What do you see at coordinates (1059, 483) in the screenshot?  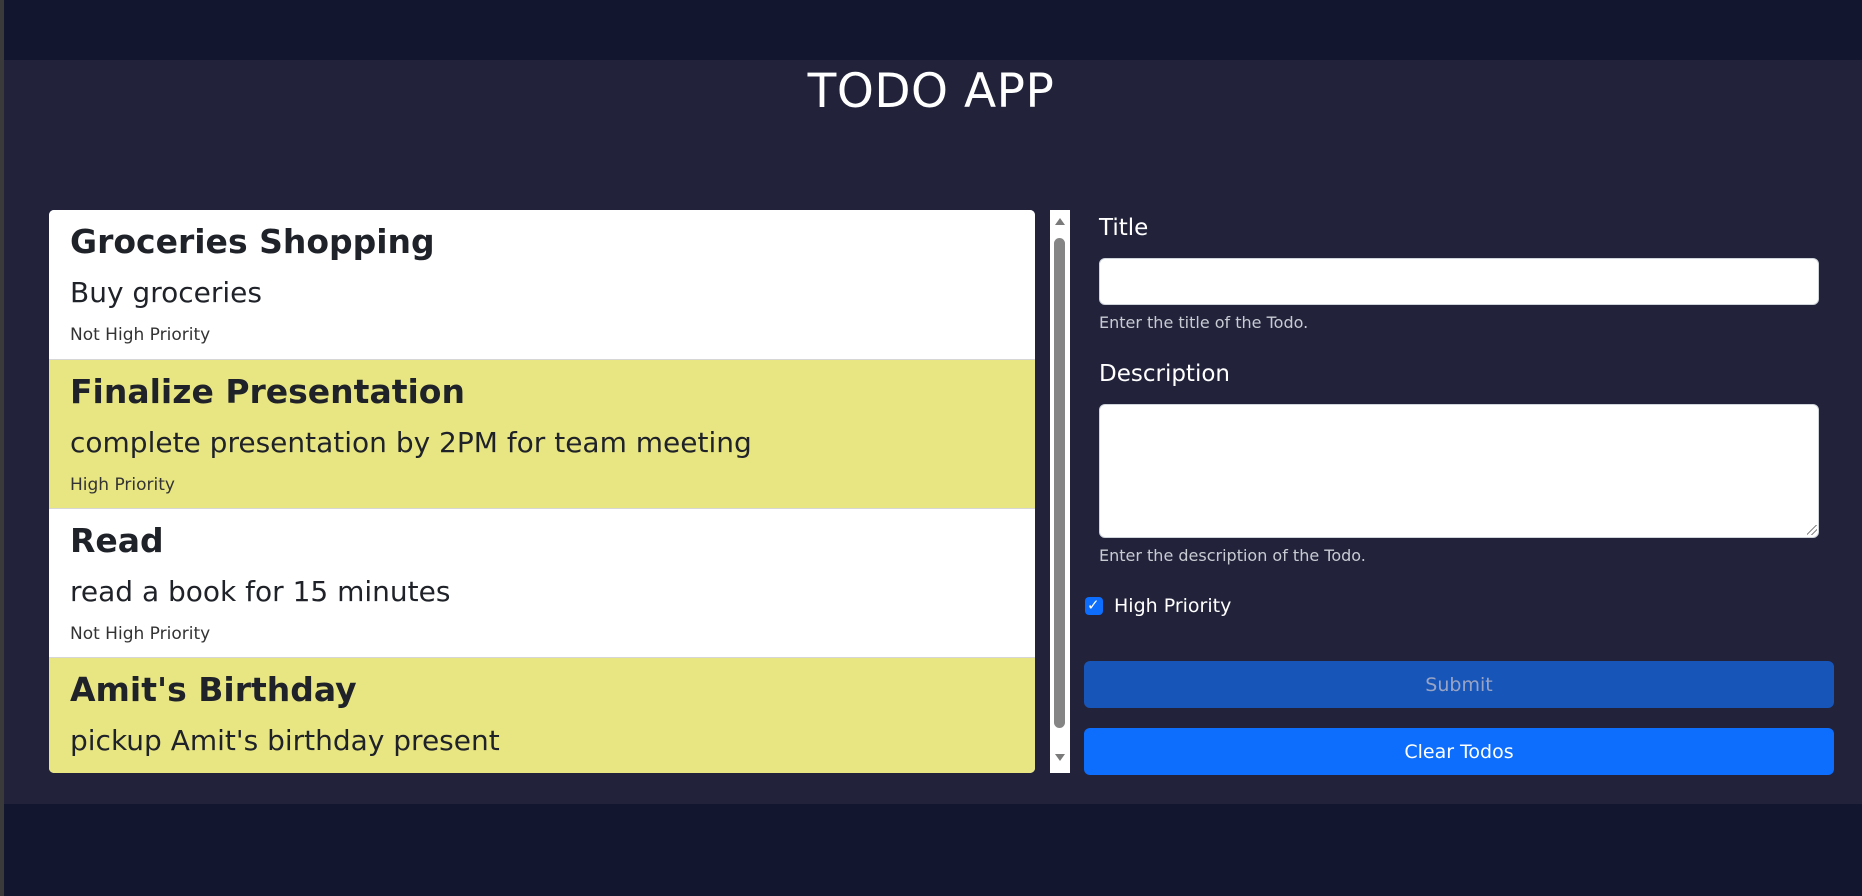 I see `scrollbar-thumb` at bounding box center [1059, 483].